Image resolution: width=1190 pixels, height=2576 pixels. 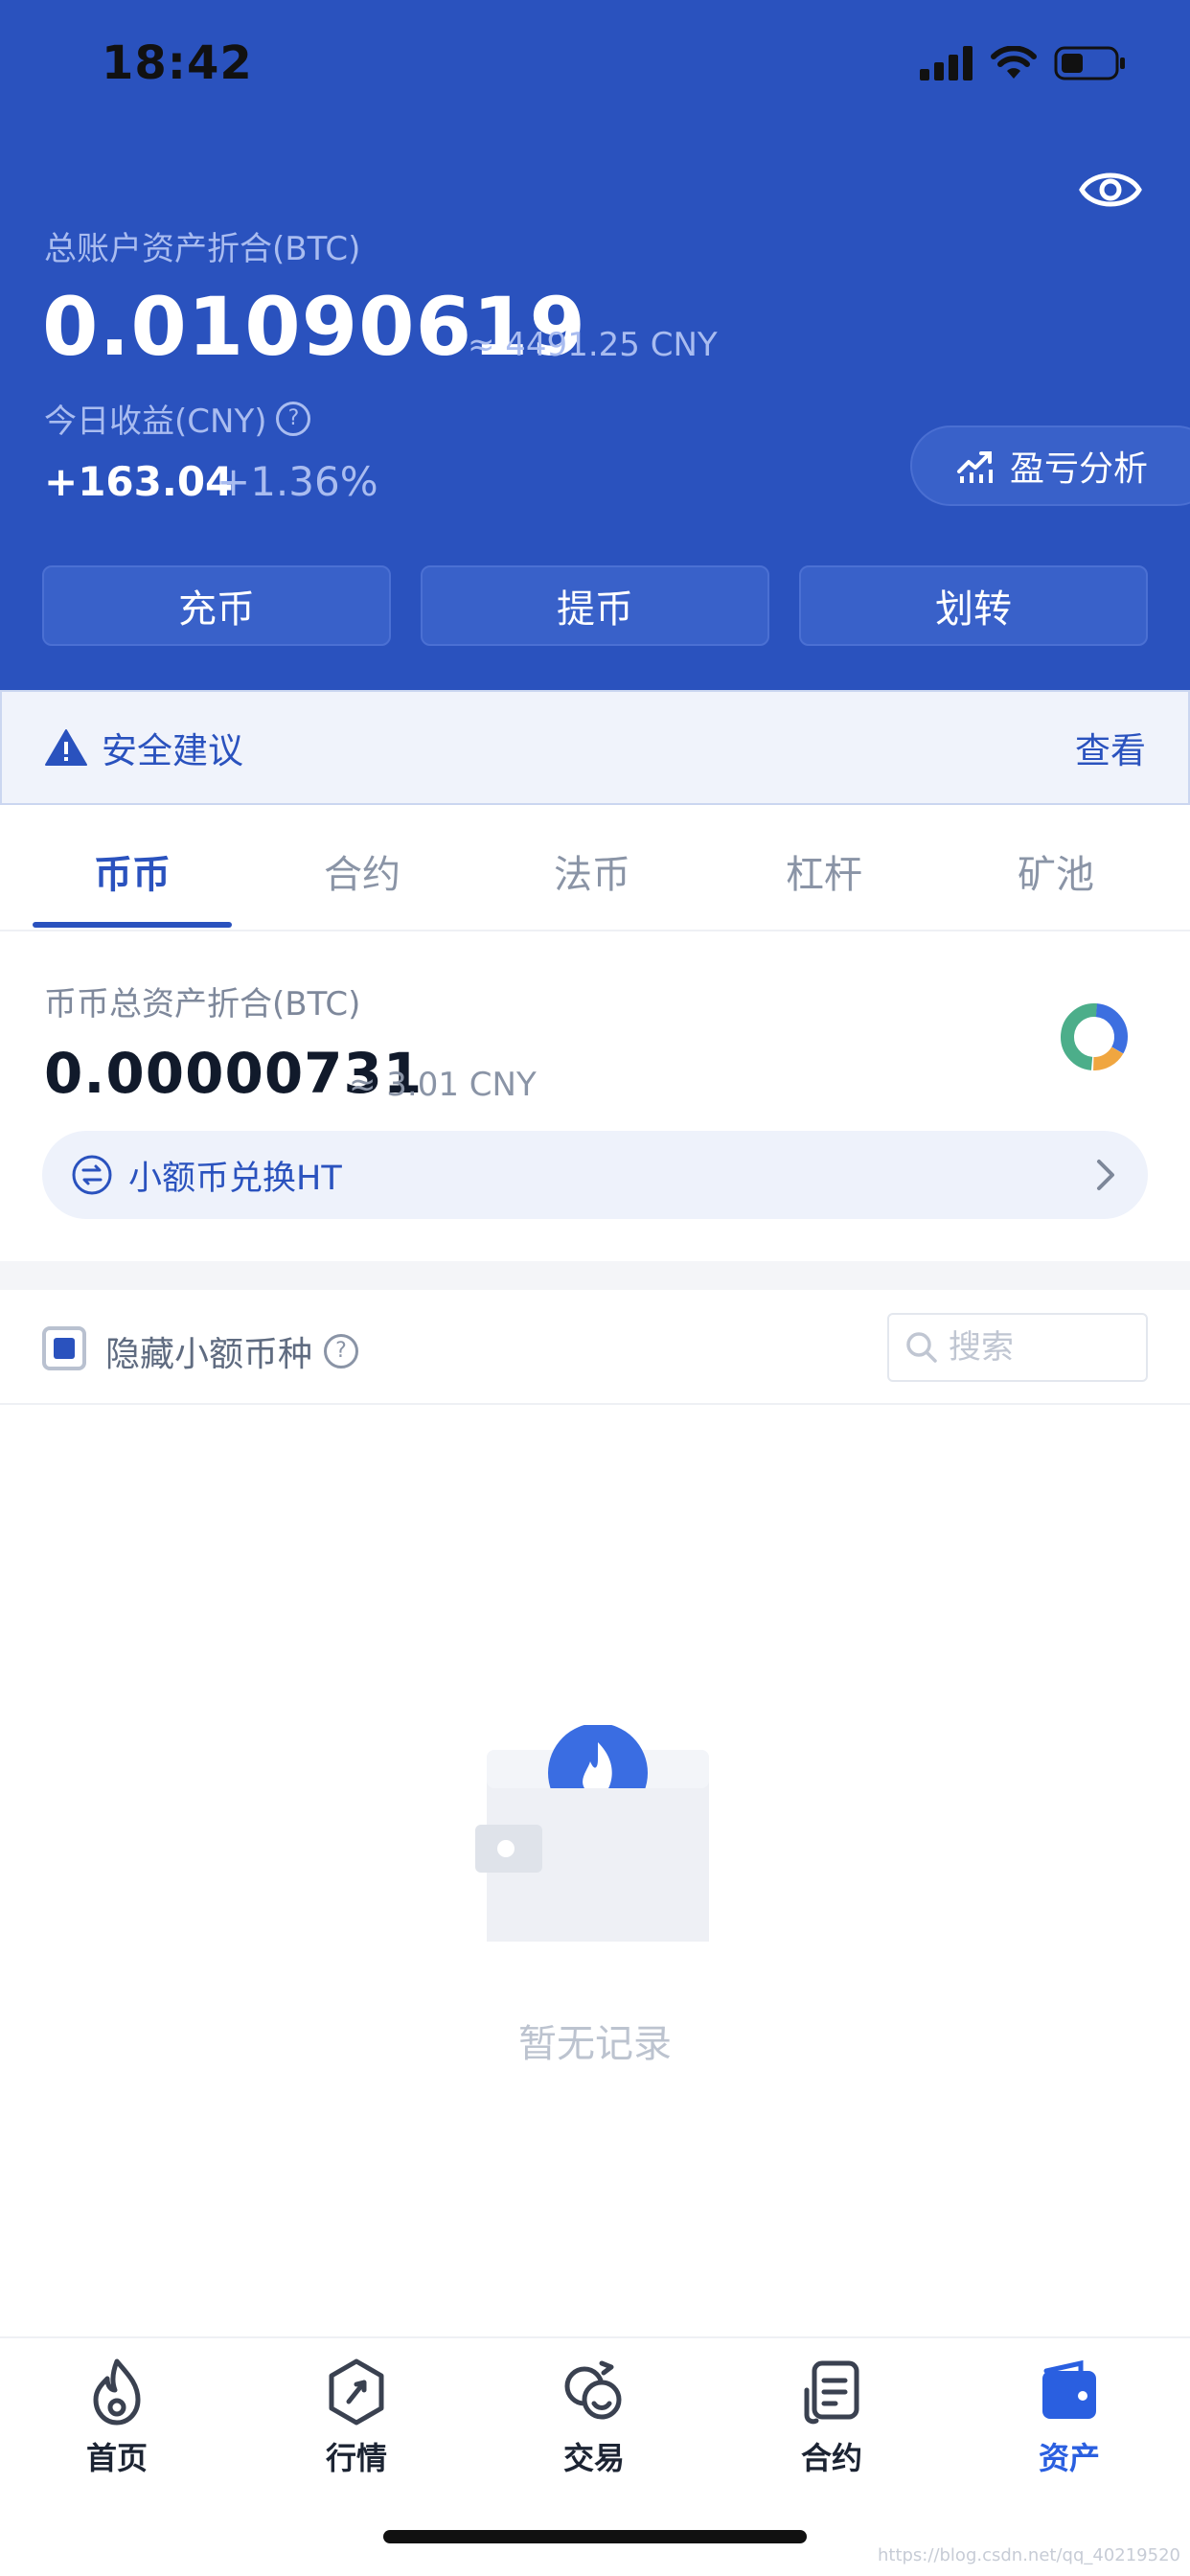 What do you see at coordinates (443, 1085) in the screenshot?
I see `spot-assets-cny: ≈ 3.01 CNY` at bounding box center [443, 1085].